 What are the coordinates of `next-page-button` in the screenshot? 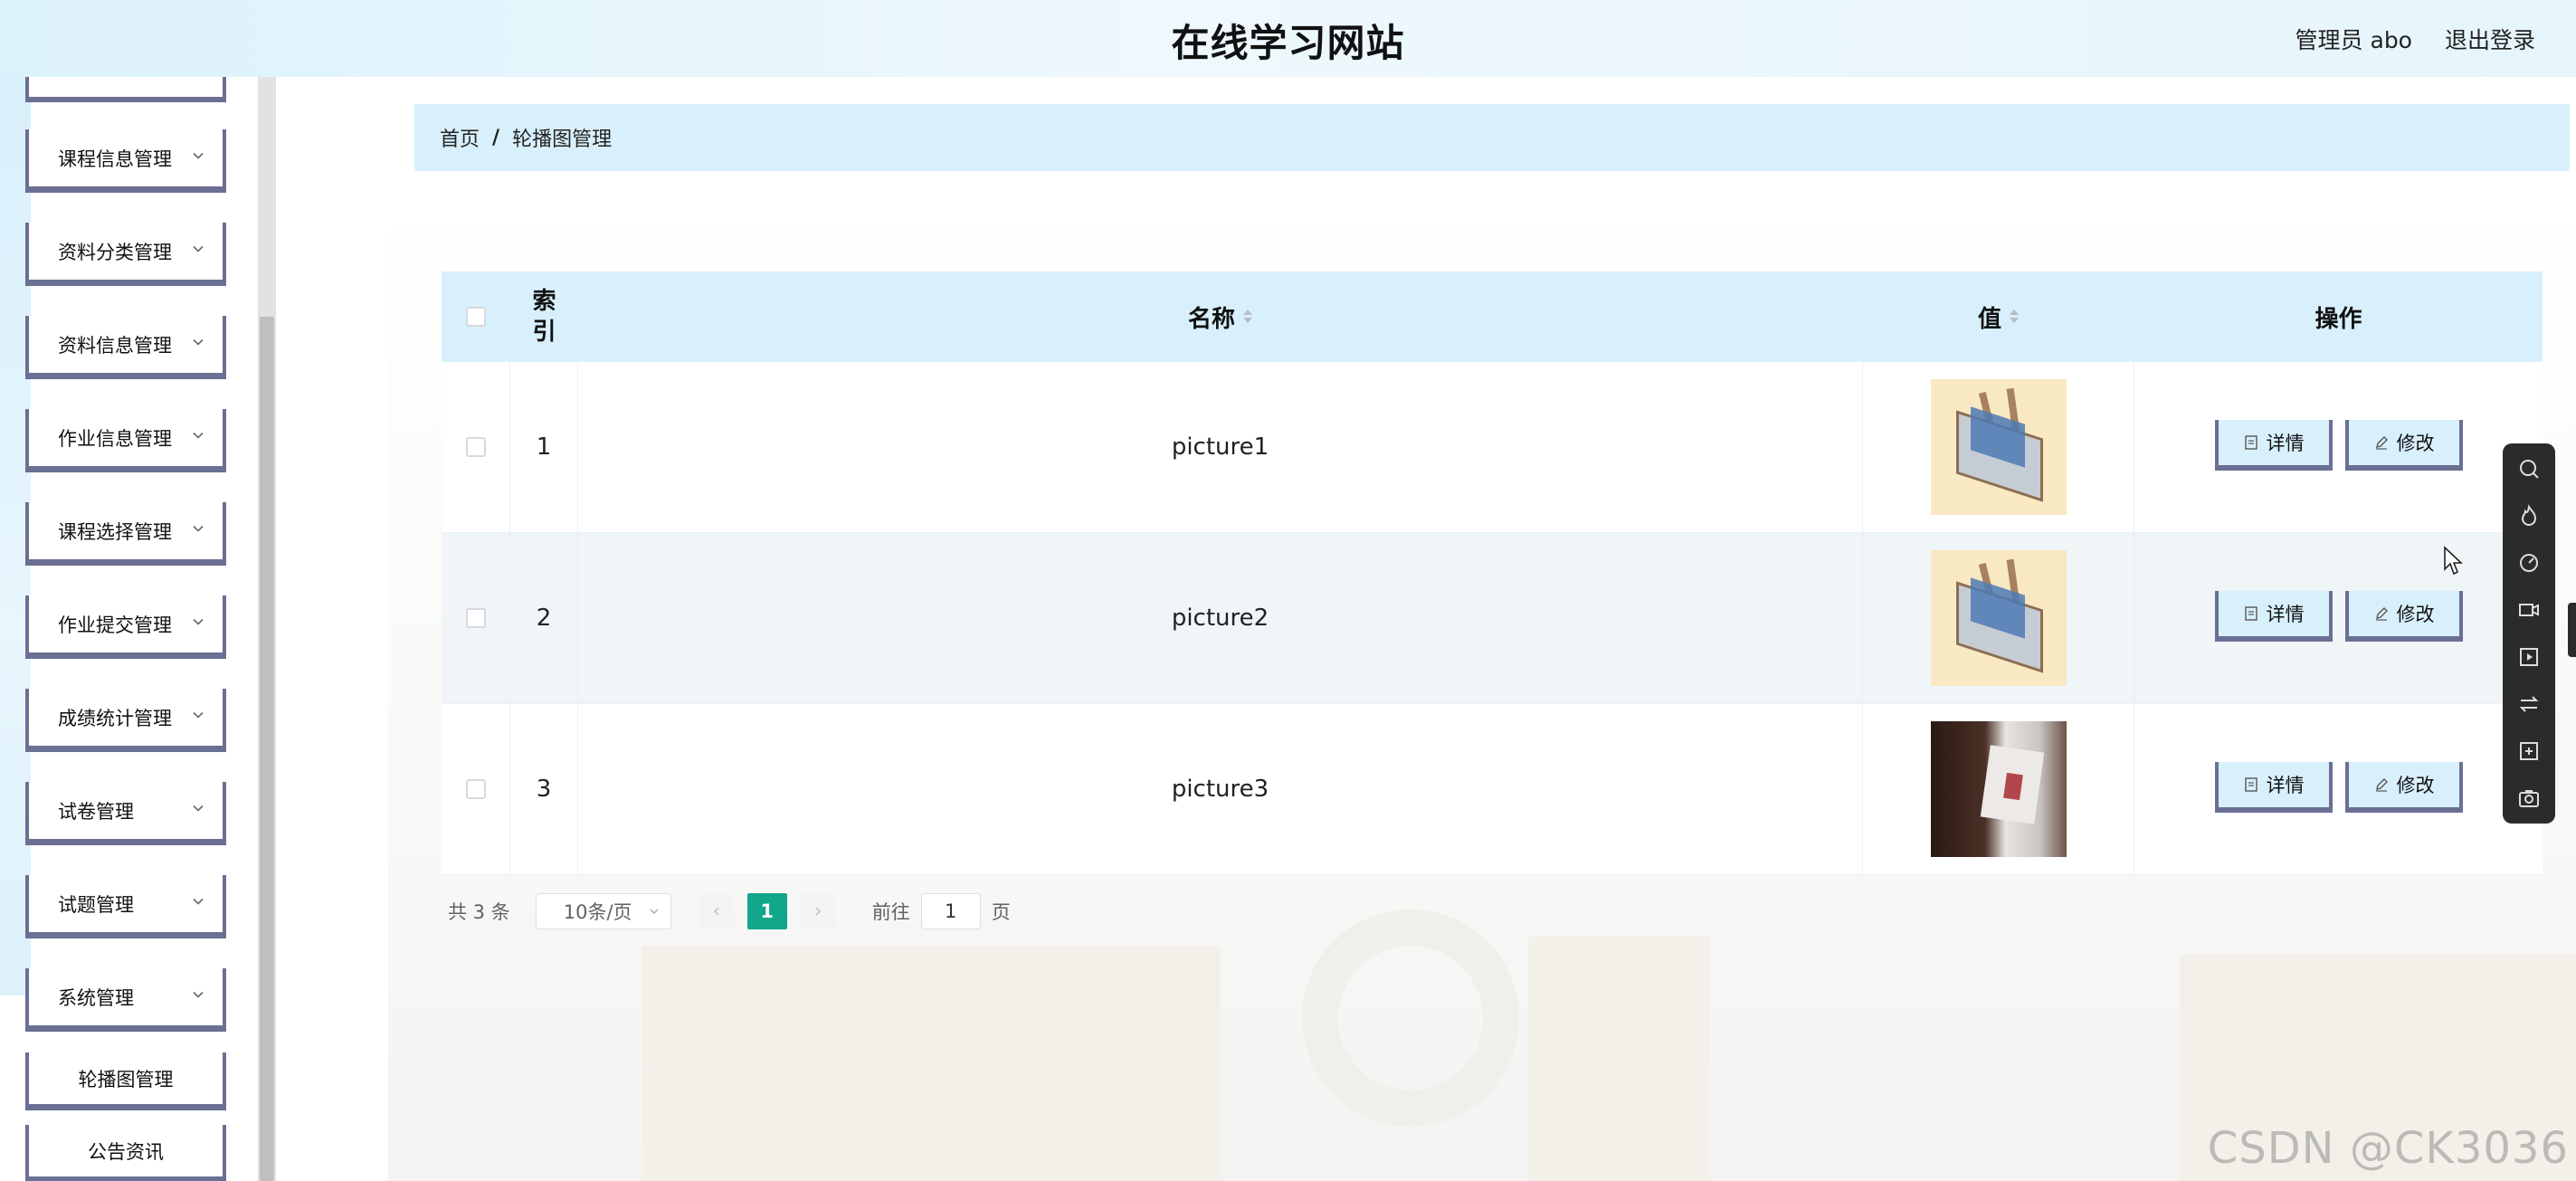 It's located at (817, 911).